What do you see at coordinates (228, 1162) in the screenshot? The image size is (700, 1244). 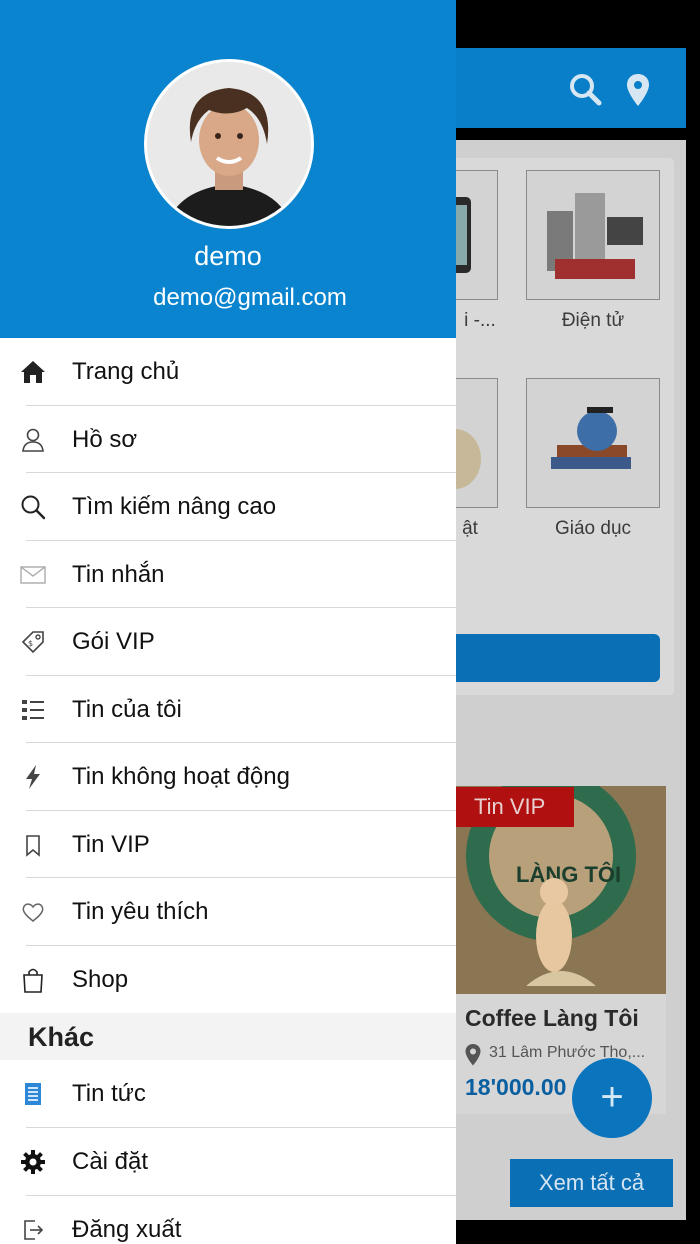 I see `menu-item-settings: Cài đặt` at bounding box center [228, 1162].